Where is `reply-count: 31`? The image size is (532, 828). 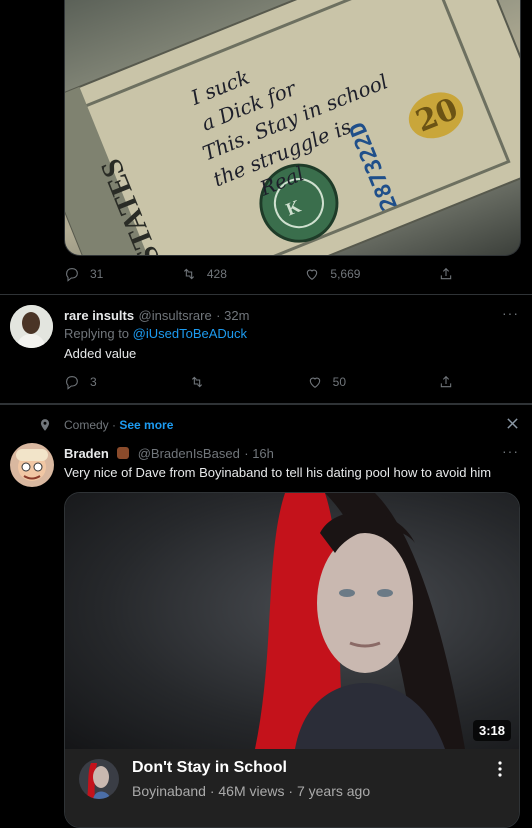 reply-count: 31 is located at coordinates (97, 274).